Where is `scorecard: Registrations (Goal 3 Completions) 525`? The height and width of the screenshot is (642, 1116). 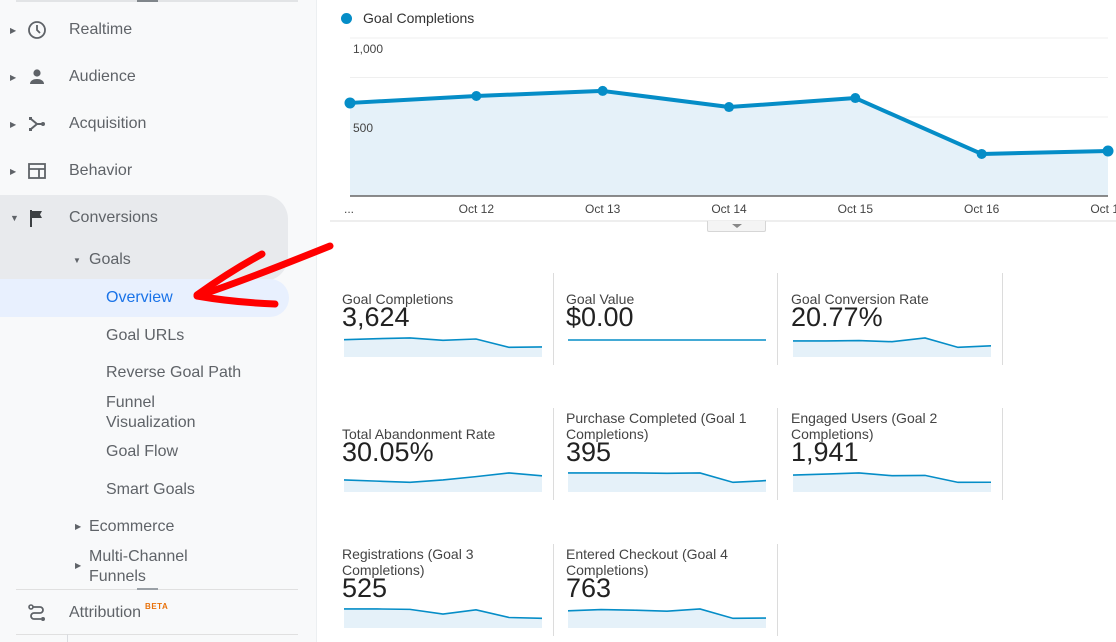 scorecard: Registrations (Goal 3 Completions) 525 is located at coordinates (448, 590).